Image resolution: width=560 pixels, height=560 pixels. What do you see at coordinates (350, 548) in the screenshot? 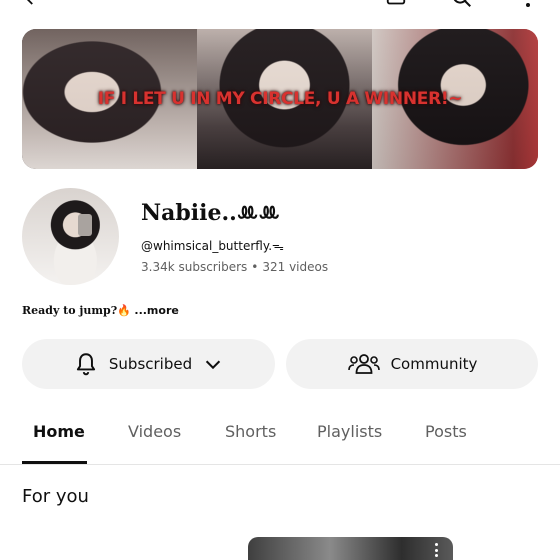
I see `video-thumbnail` at bounding box center [350, 548].